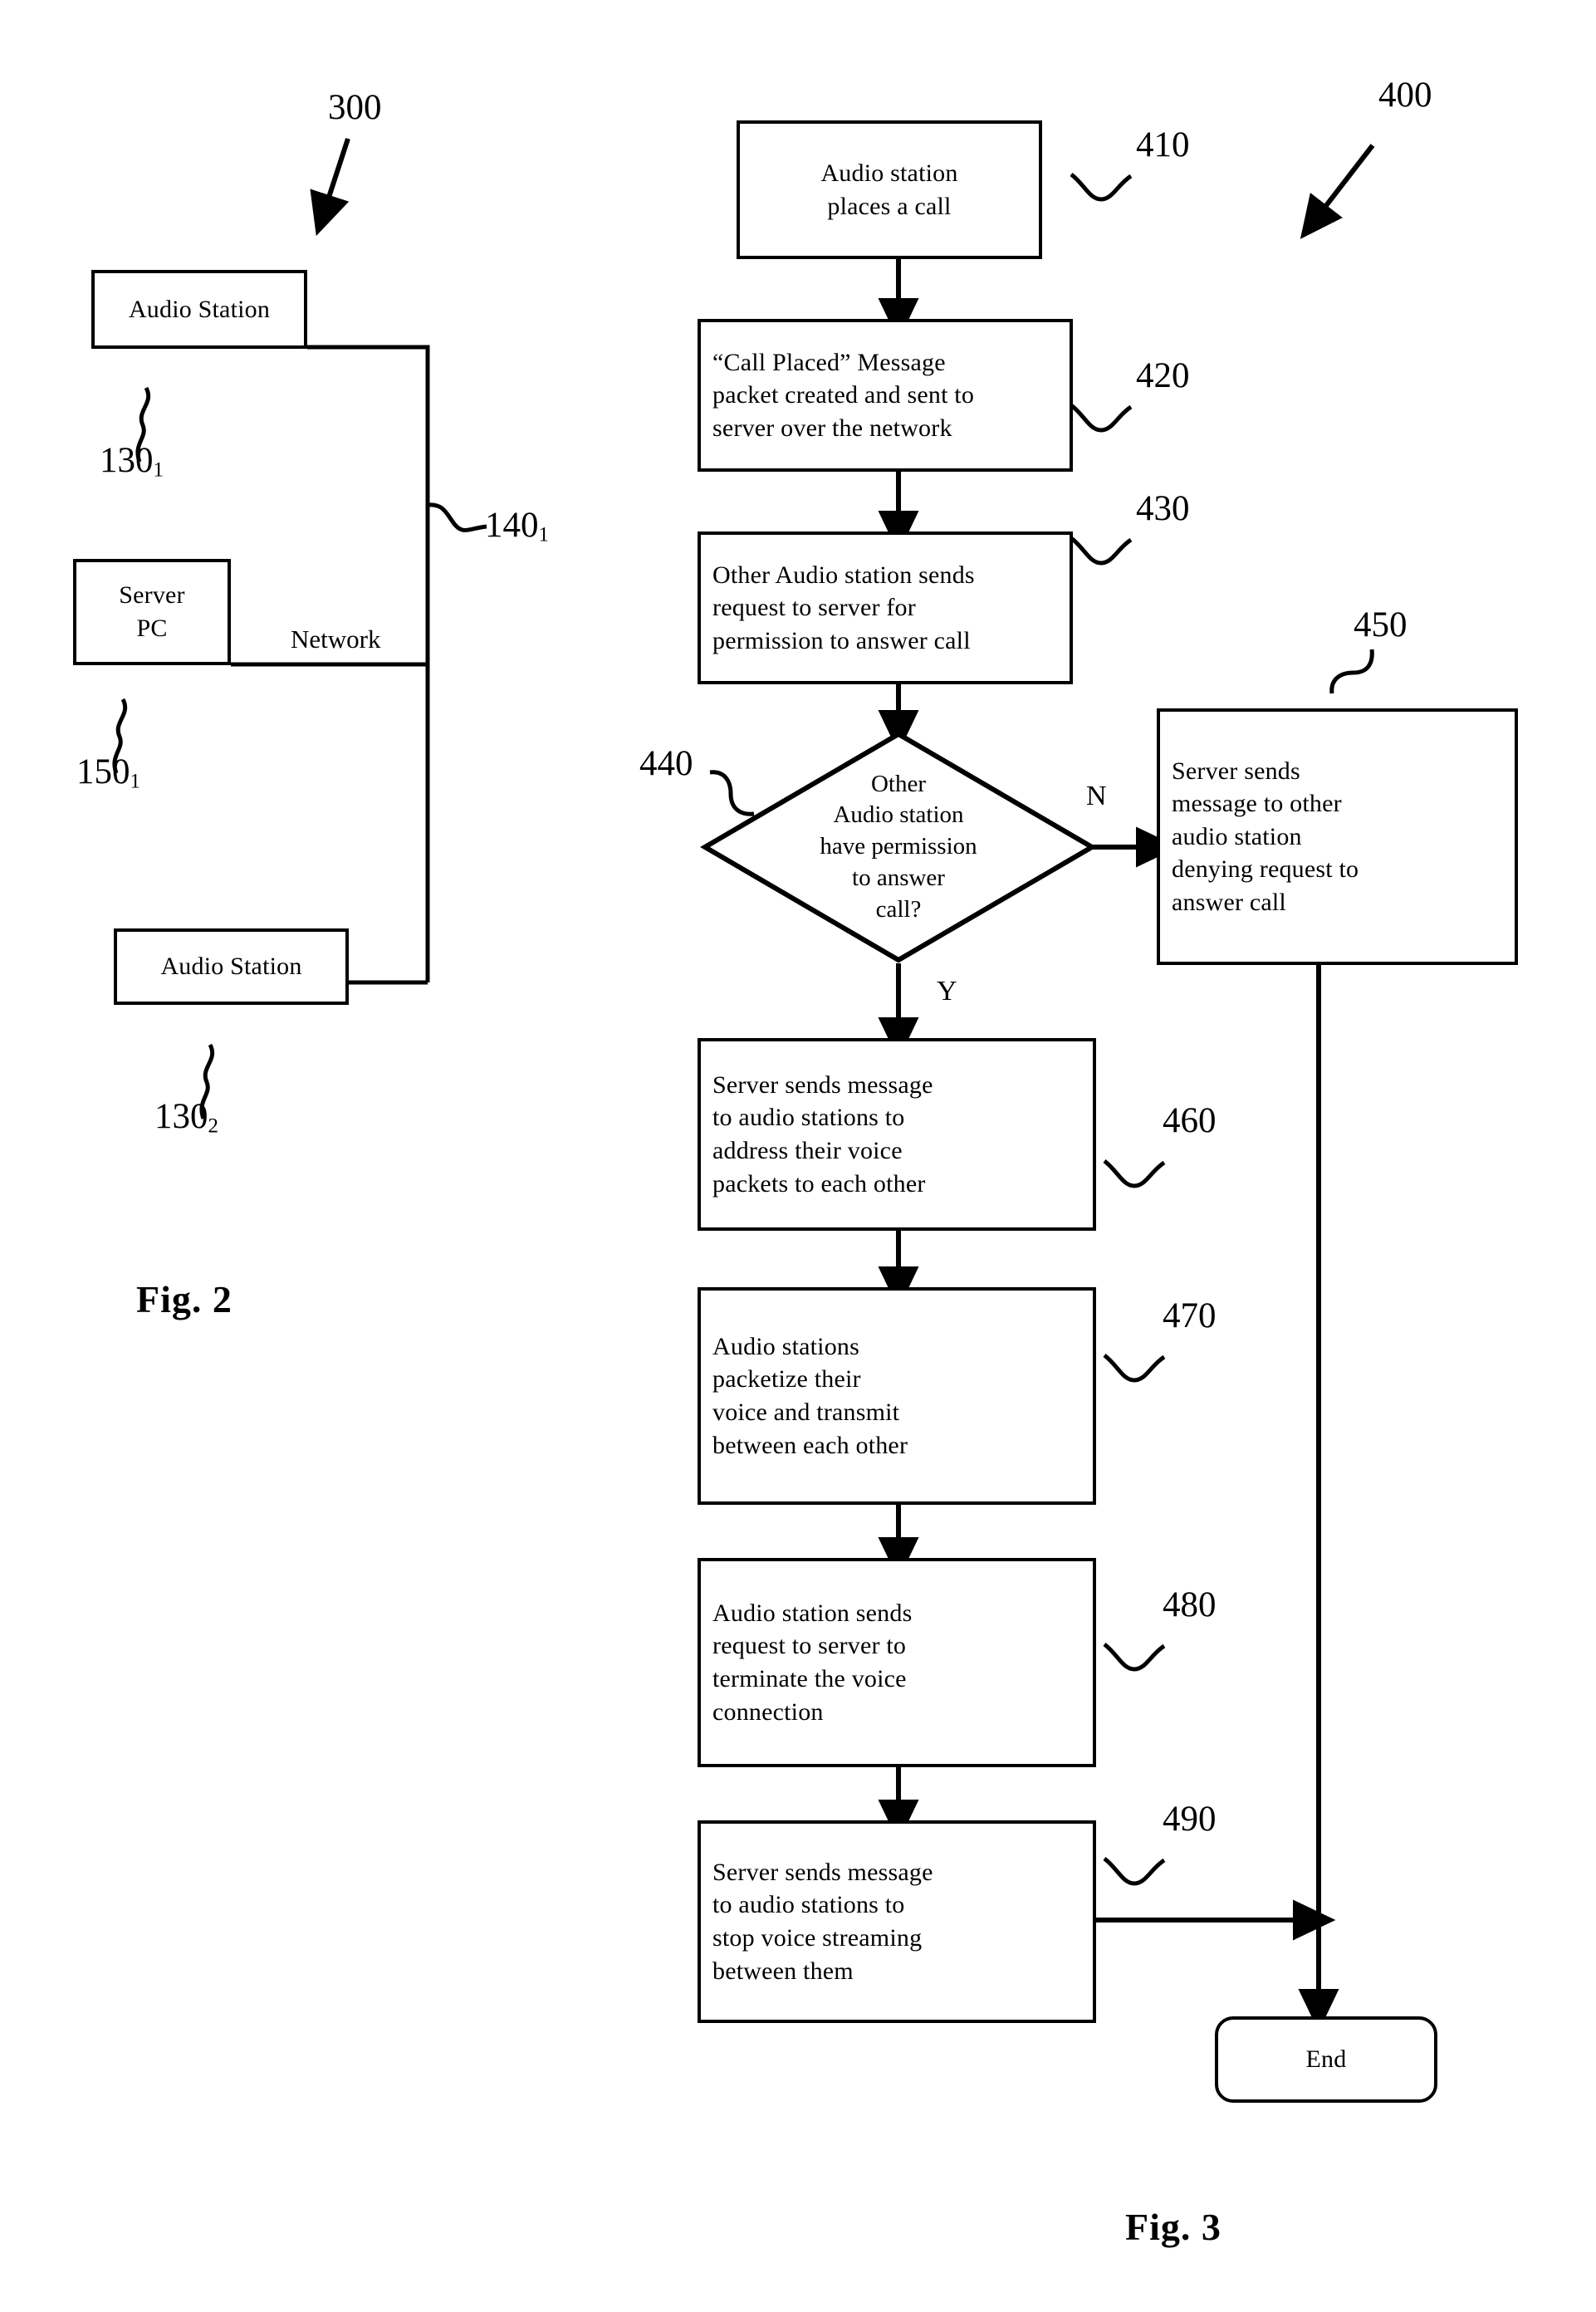 This screenshot has height=2312, width=1596. I want to click on network-ref: 1401, so click(517, 526).